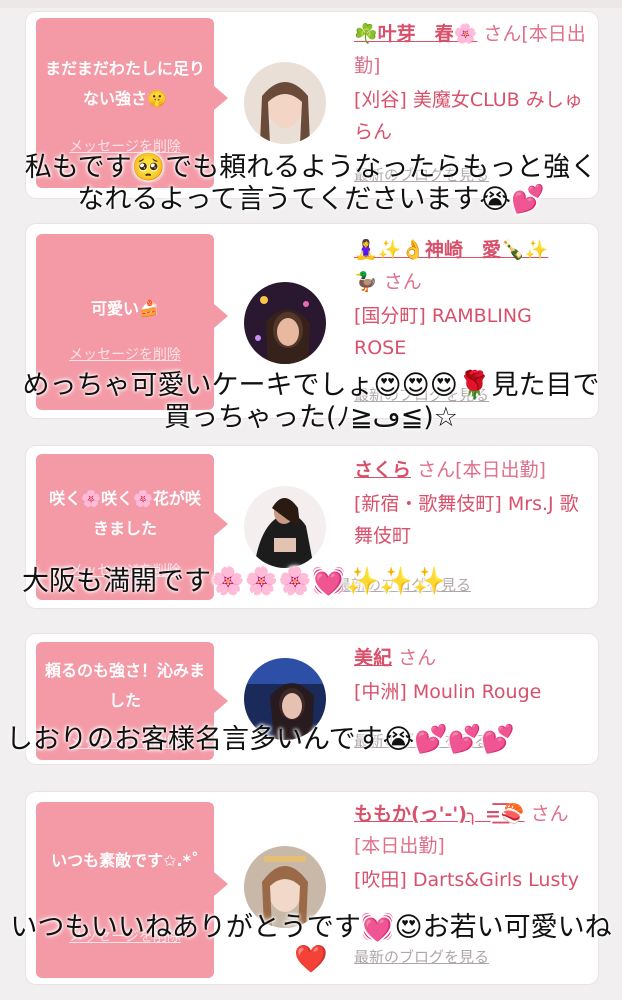 The image size is (622, 1000). I want to click on shop-name: [中洲] Moulin Rouge, so click(472, 692).